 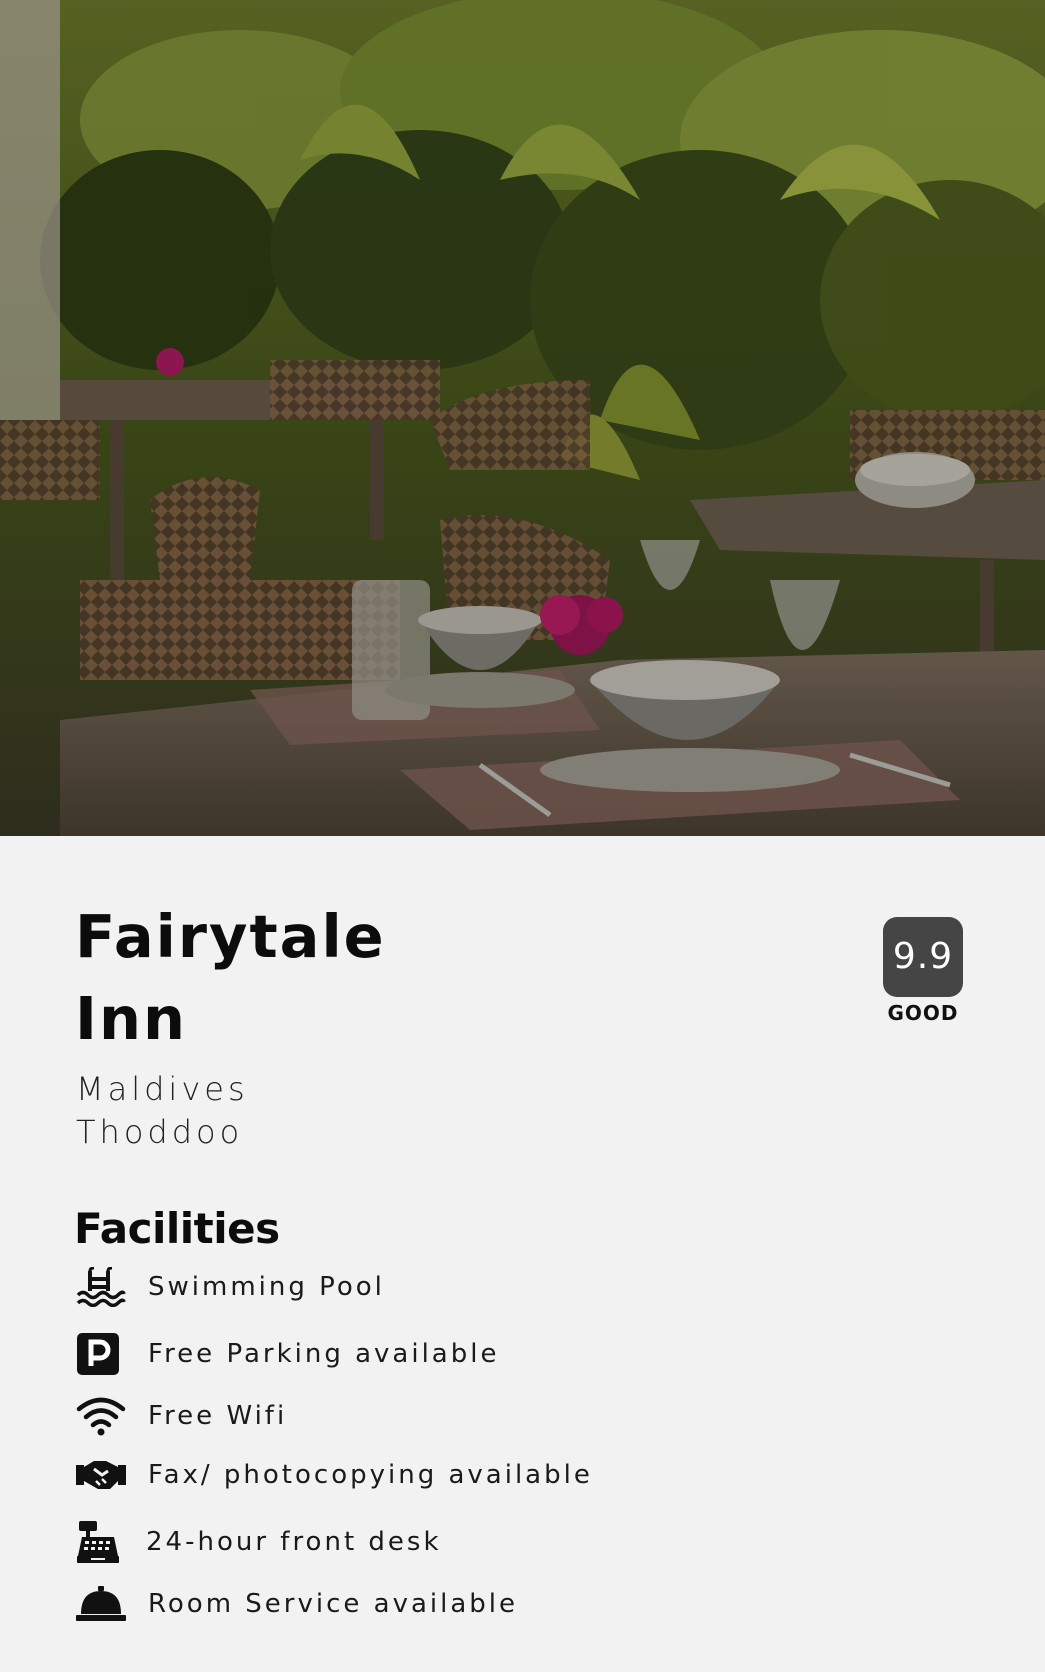 I want to click on facility-item-fax-photocopying: Fax/ photocopying available, so click(x=334, y=1475).